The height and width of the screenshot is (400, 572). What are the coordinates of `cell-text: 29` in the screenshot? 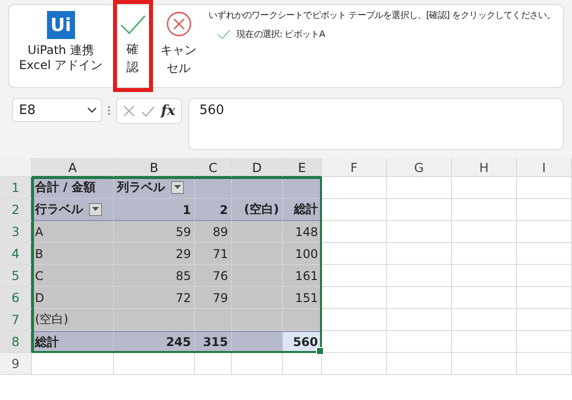 It's located at (183, 253).